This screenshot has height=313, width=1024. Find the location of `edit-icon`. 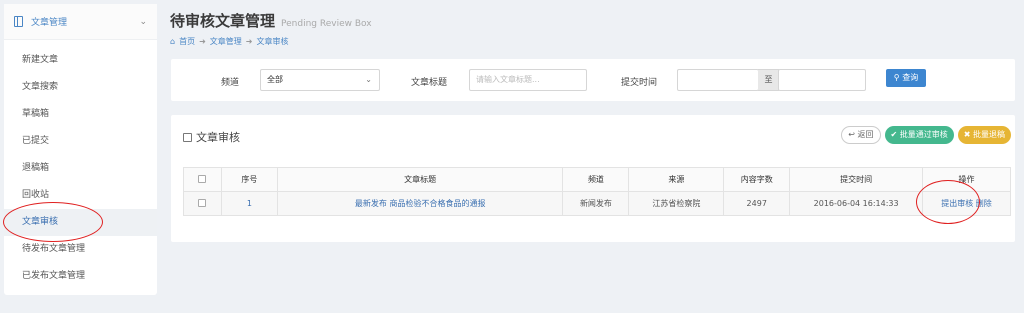

edit-icon is located at coordinates (187, 137).